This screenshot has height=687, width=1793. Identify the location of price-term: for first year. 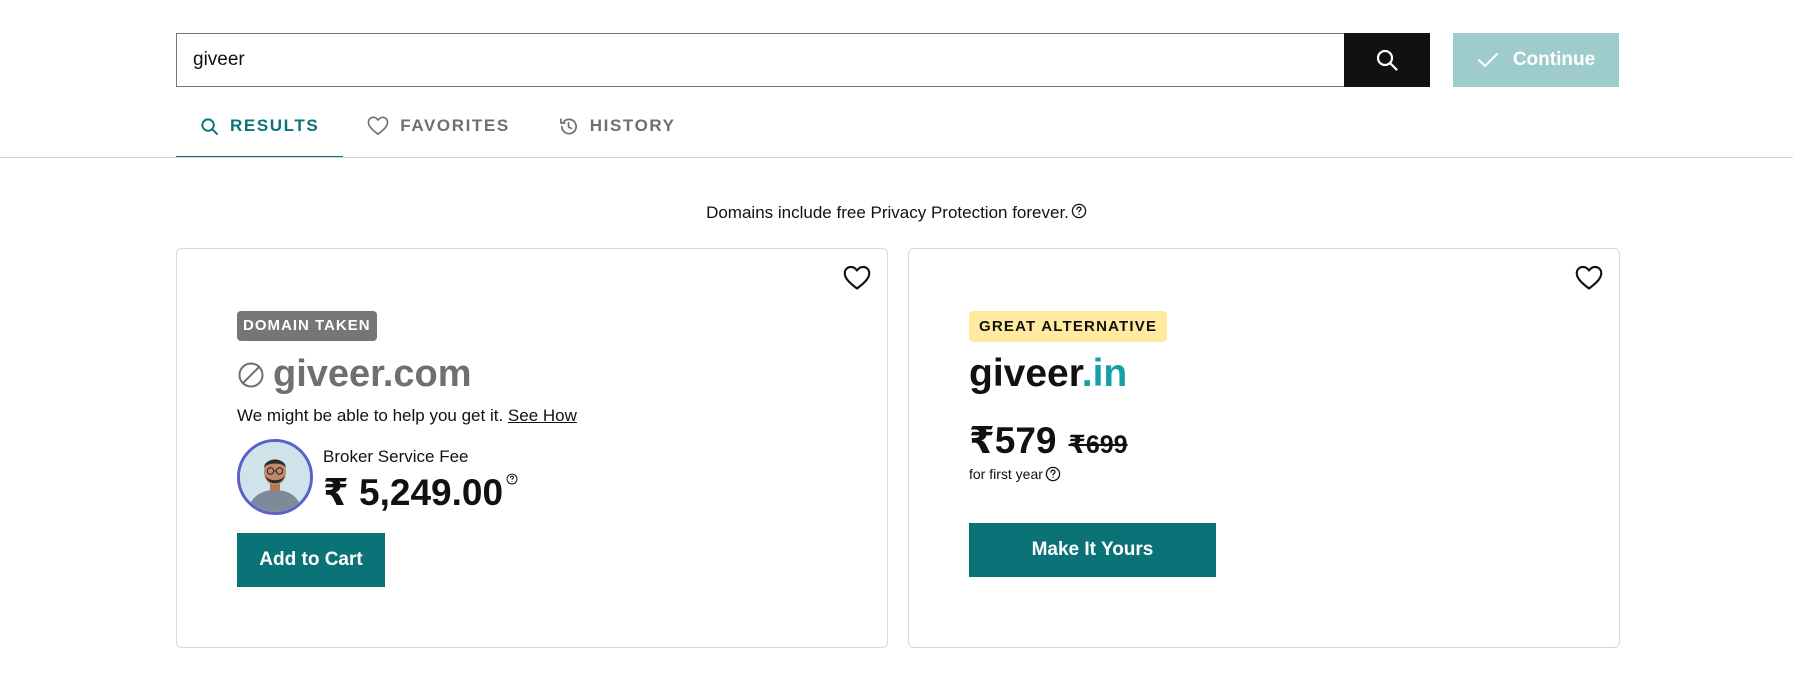
(1015, 474).